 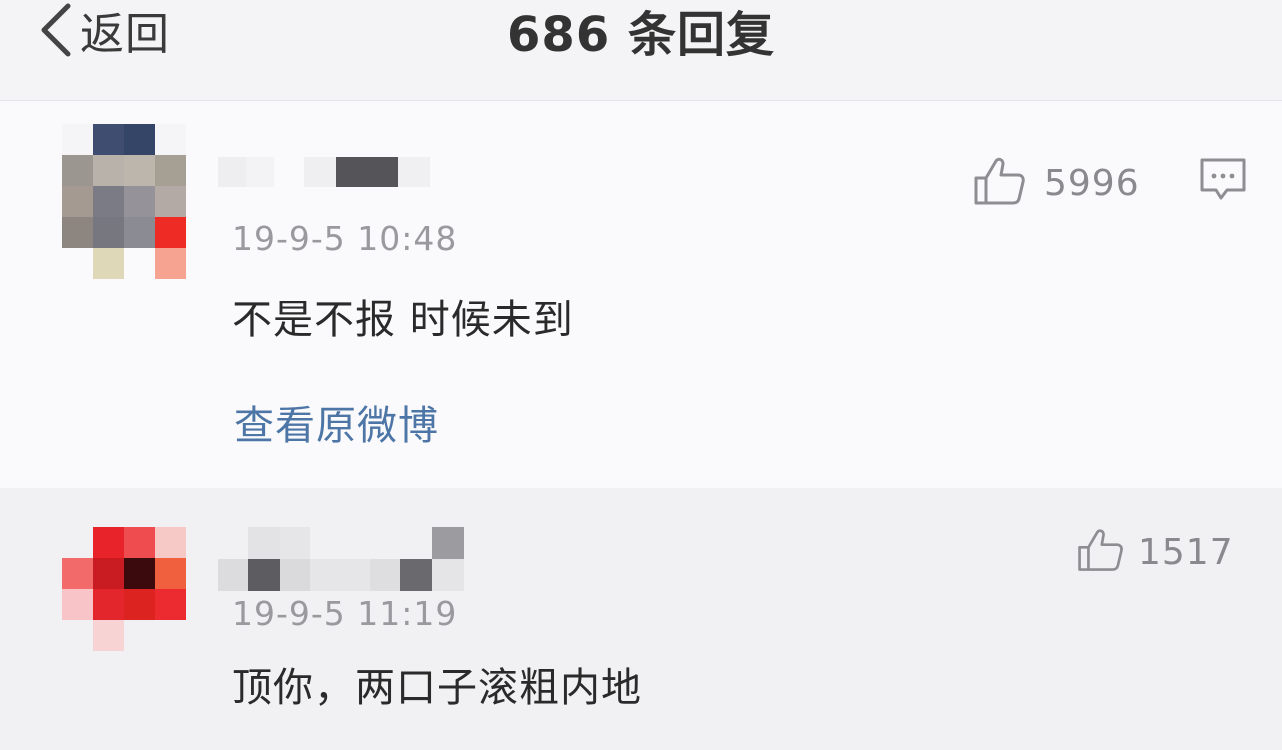 I want to click on like-count: 1517, so click(x=1186, y=552).